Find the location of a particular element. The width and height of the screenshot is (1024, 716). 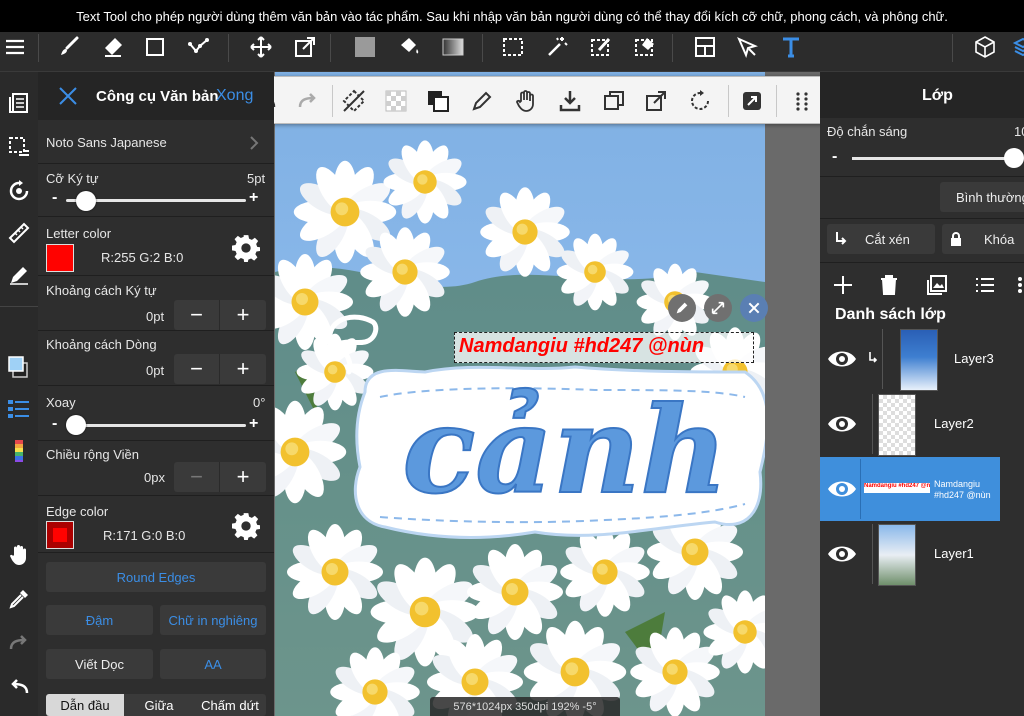

shape-tool-icon is located at coordinates (155, 47).